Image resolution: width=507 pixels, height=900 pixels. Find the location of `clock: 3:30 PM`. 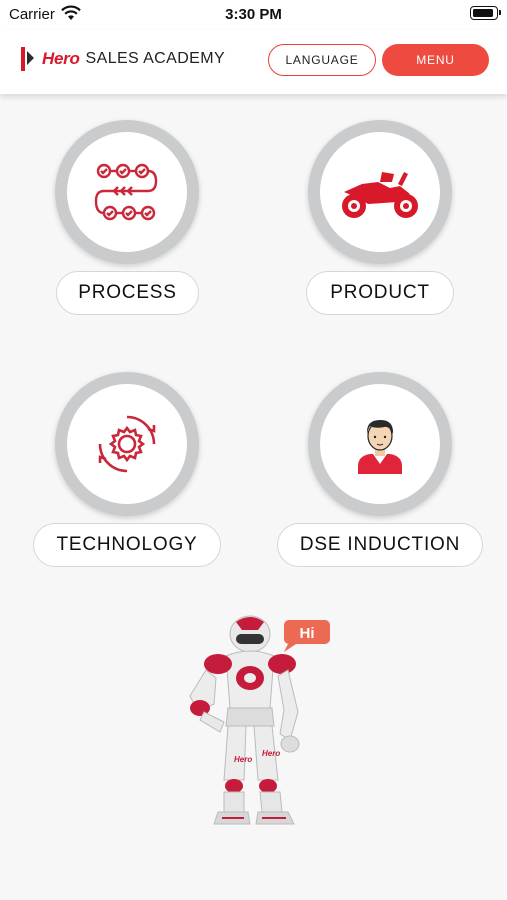

clock: 3:30 PM is located at coordinates (253, 14).